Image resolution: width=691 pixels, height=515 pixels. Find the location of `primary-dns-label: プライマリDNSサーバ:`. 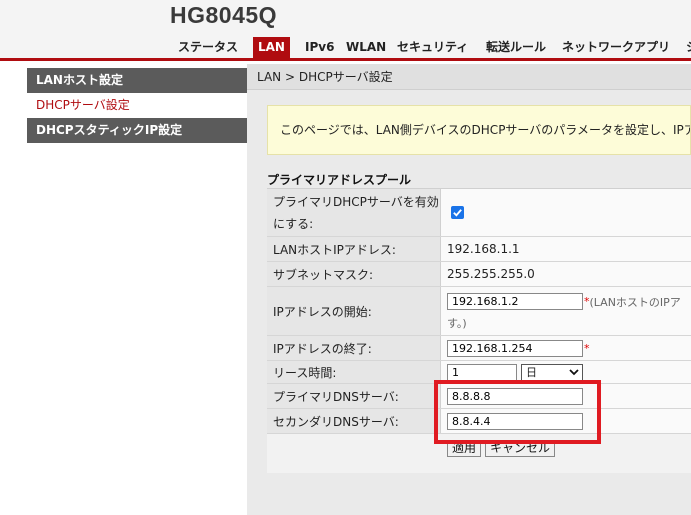

primary-dns-label: プライマリDNSサーバ: is located at coordinates (354, 396).